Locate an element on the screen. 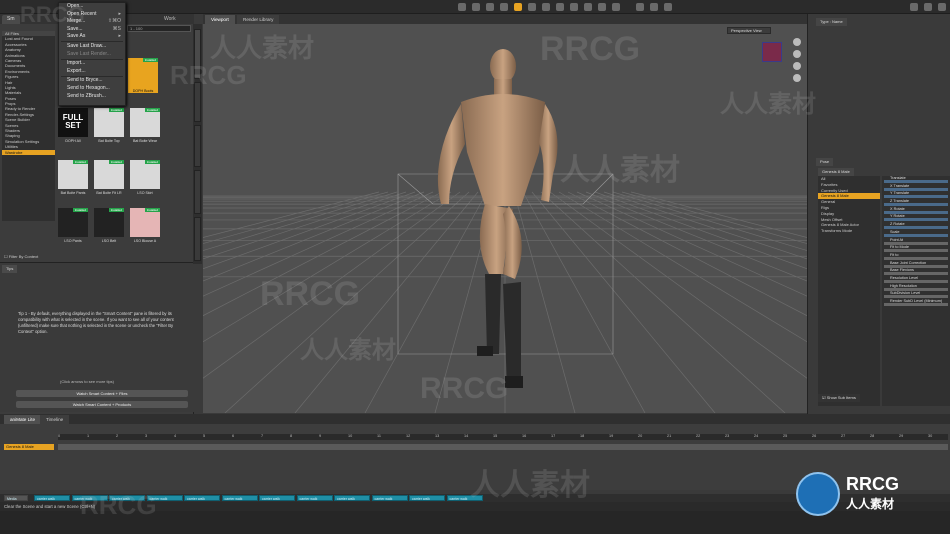 This screenshot has height=534, width=950. parameter-slider: X Translate is located at coordinates (916, 188).